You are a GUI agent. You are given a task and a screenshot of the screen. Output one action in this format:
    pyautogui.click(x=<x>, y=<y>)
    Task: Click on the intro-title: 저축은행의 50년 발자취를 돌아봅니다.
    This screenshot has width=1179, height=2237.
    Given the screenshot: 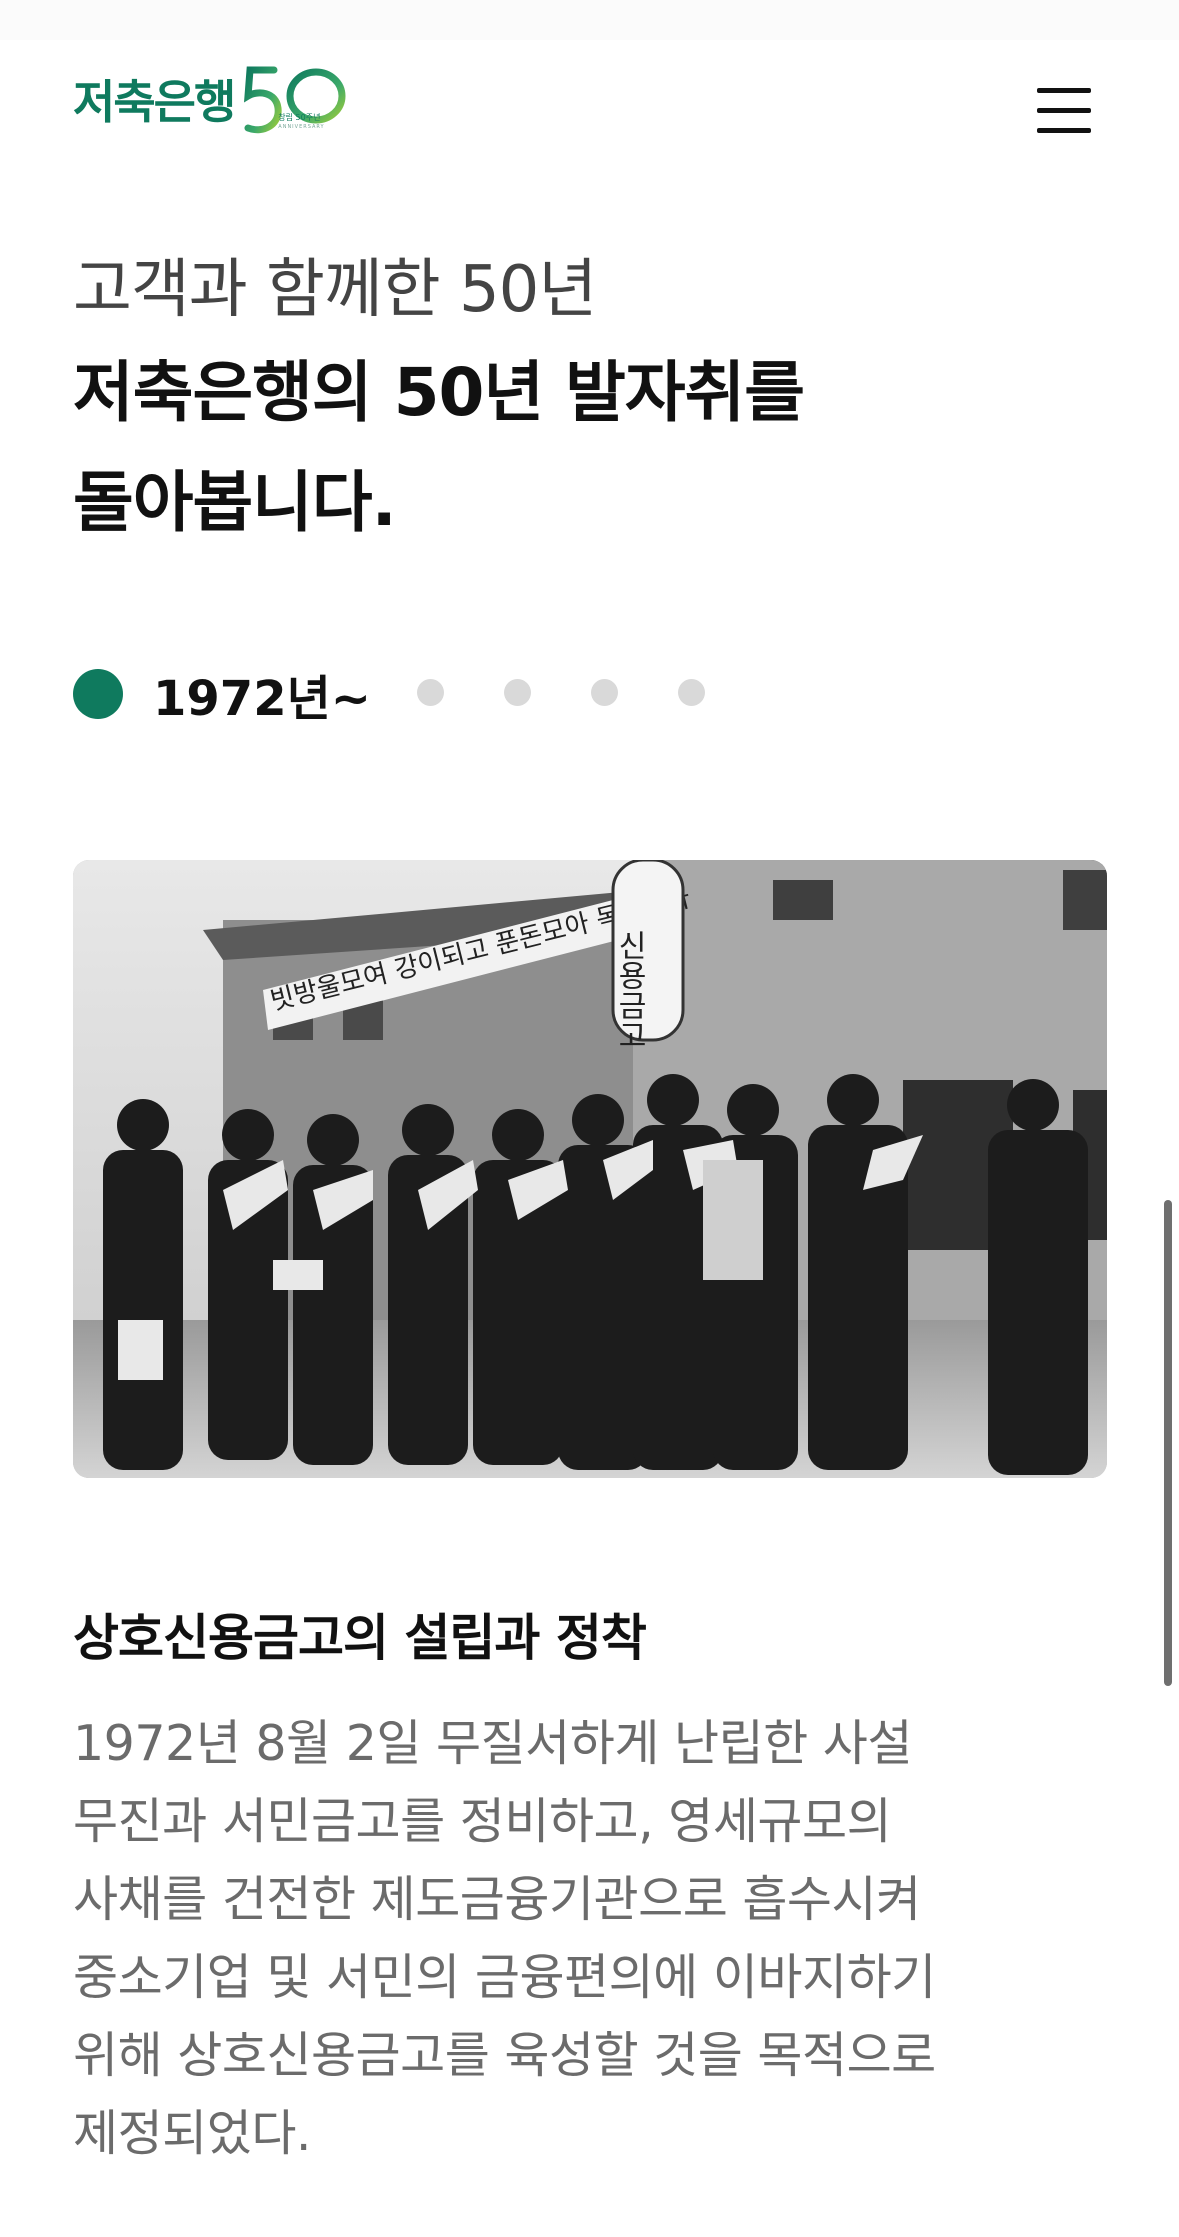 What is the action you would take?
    pyautogui.click(x=573, y=448)
    